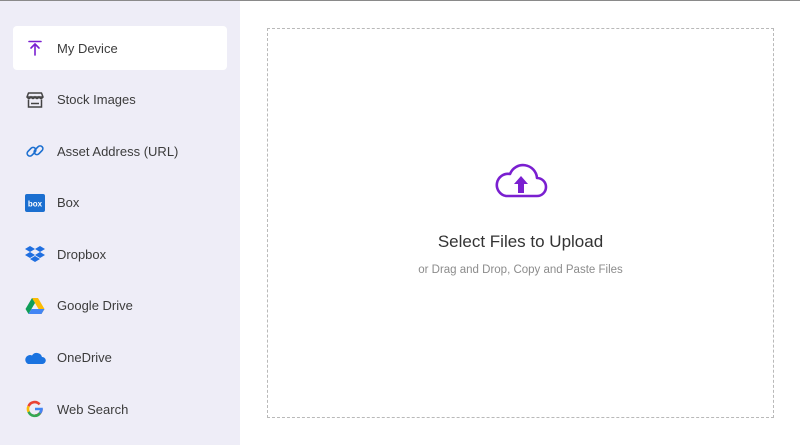 The width and height of the screenshot is (800, 445). I want to click on sidebar-item-label: Web Search, so click(93, 409).